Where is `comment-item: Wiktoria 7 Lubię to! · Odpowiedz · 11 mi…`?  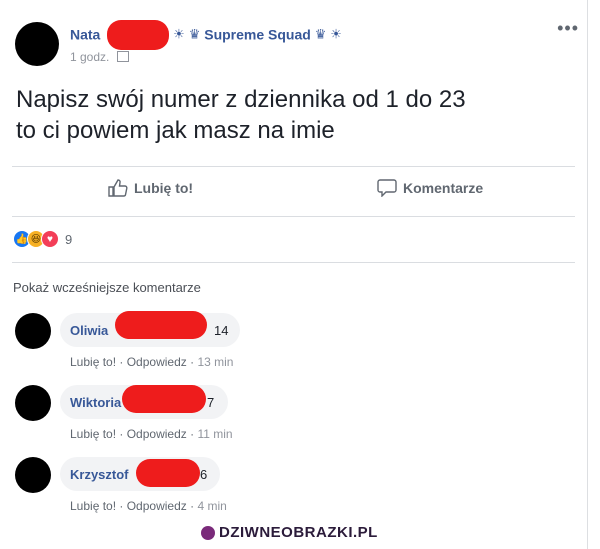 comment-item: Wiktoria 7 Lubię to! · Odpowiedz · 11 mi… is located at coordinates (293, 421).